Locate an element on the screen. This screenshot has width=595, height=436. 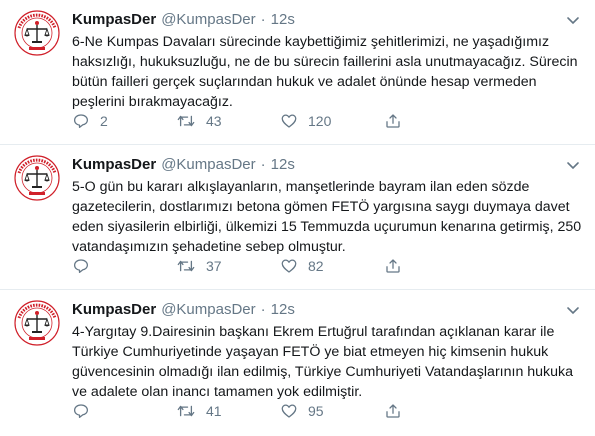
like-count: 95 is located at coordinates (316, 411).